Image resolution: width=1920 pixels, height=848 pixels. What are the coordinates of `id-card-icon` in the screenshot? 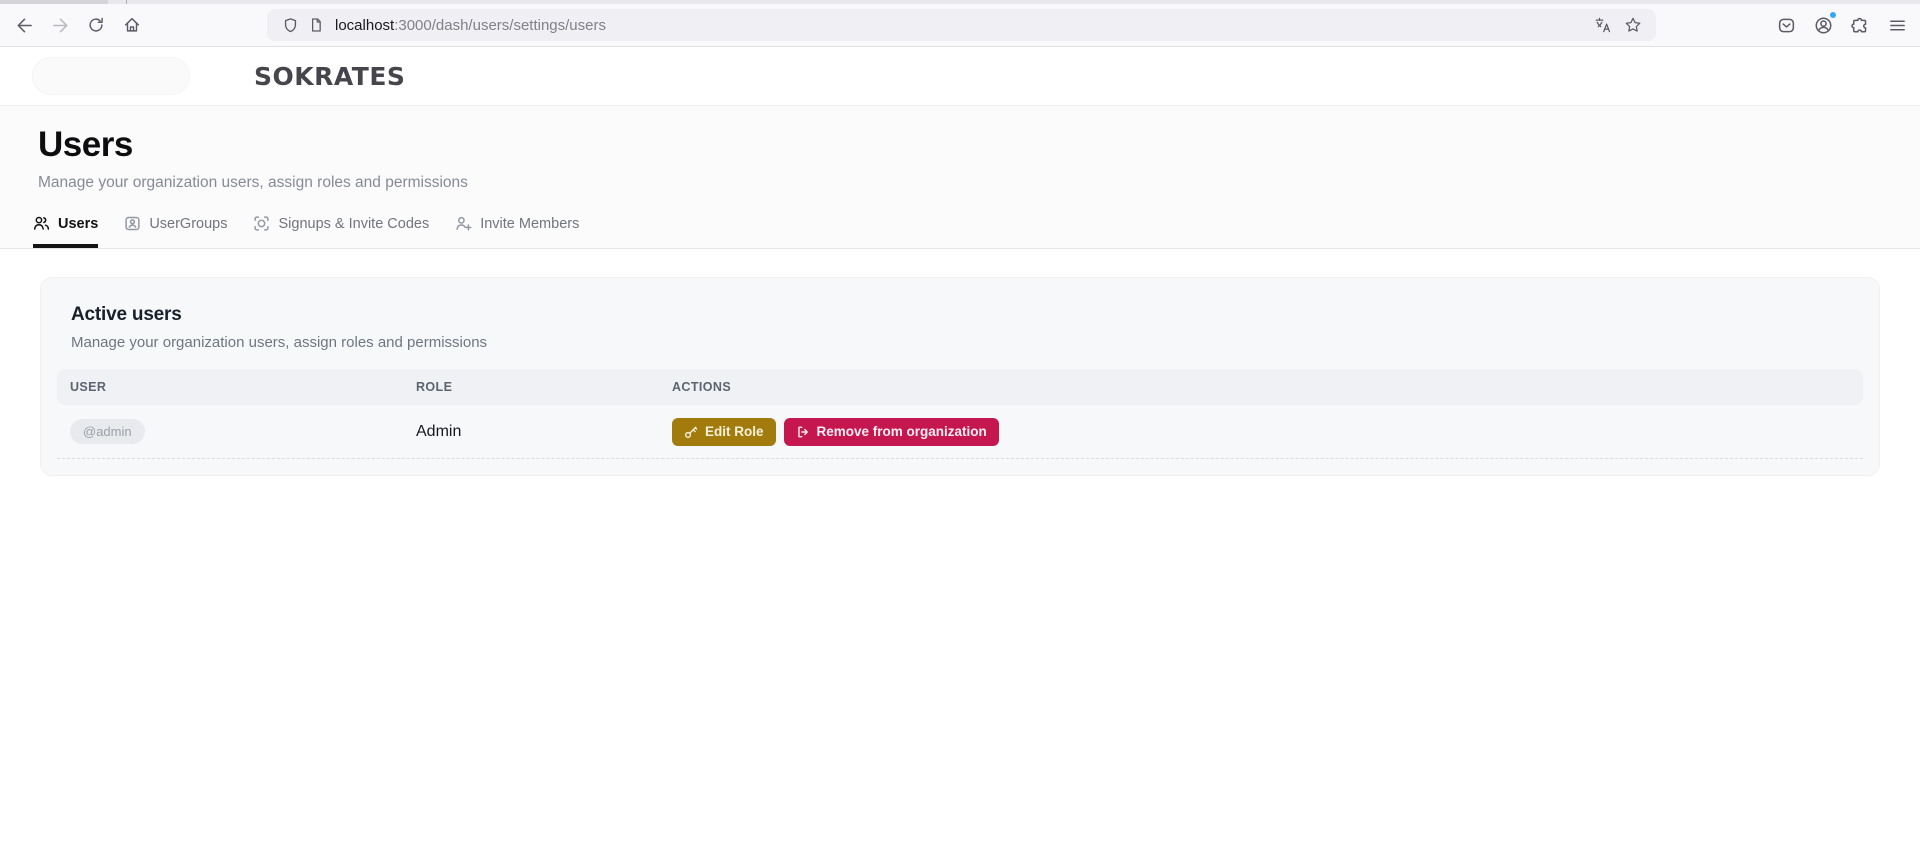 It's located at (132, 223).